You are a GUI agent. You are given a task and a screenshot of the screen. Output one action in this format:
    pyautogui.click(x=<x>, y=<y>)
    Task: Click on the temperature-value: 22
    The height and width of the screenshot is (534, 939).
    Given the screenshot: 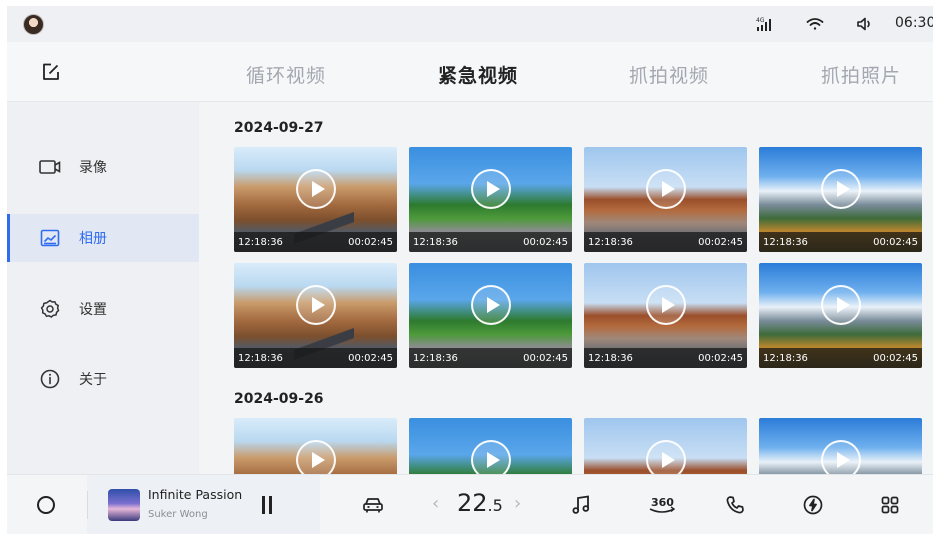 What is the action you would take?
    pyautogui.click(x=472, y=503)
    